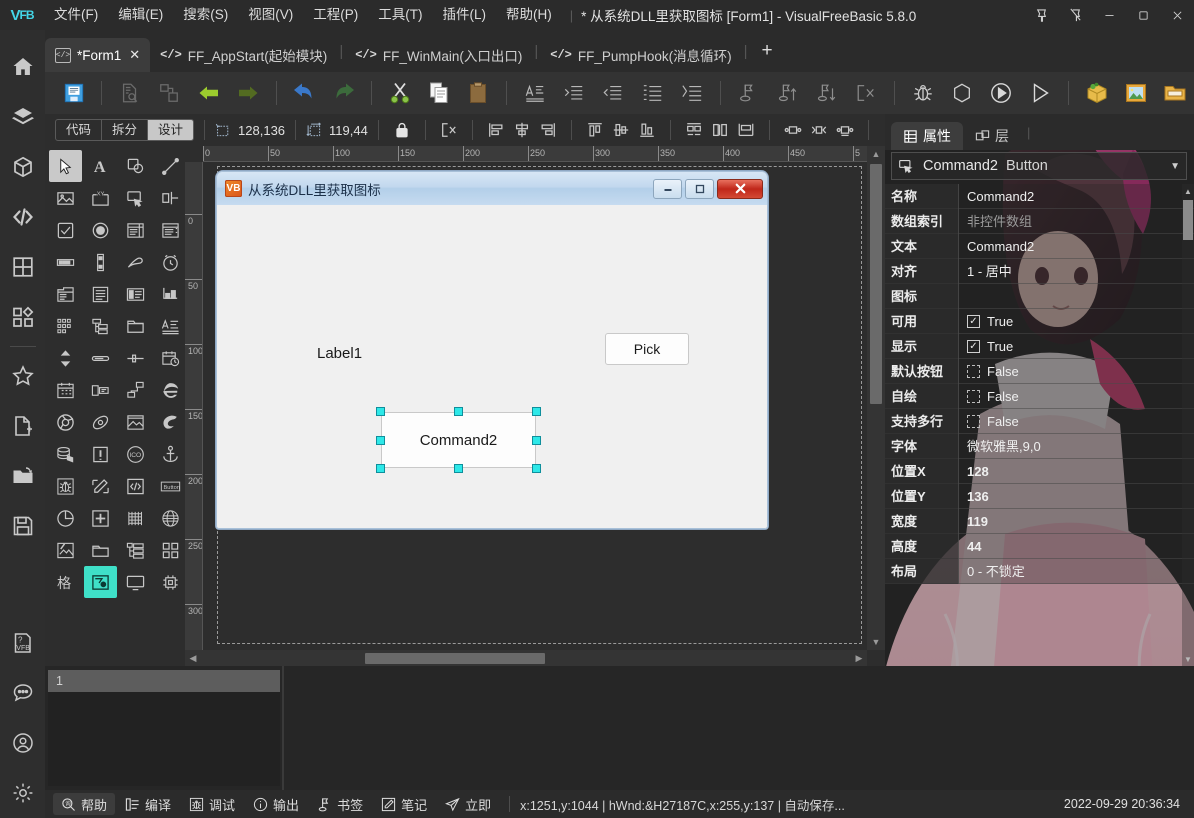 This screenshot has height=818, width=1194. What do you see at coordinates (100, 486) in the screenshot?
I see `draw-pen-icon` at bounding box center [100, 486].